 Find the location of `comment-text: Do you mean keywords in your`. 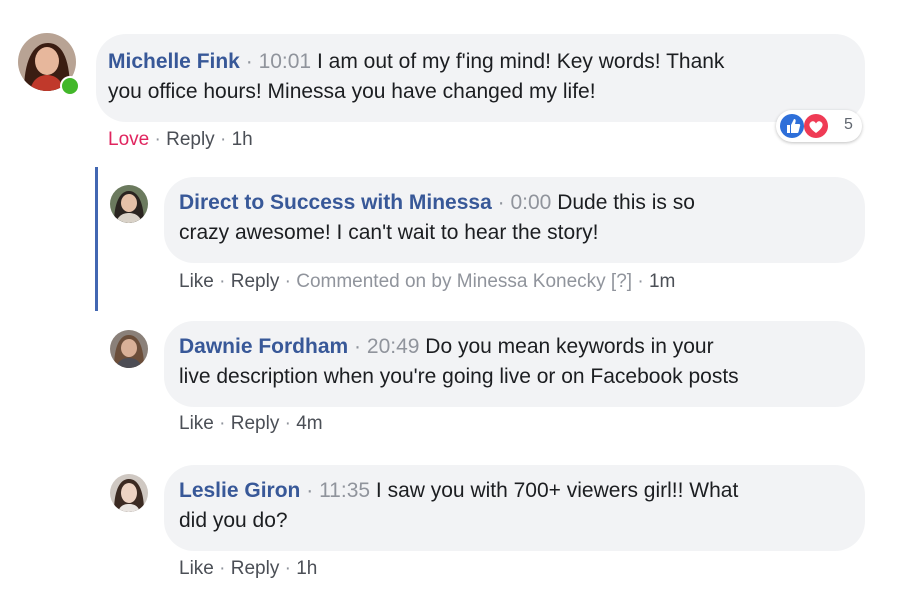

comment-text: Do you mean keywords in your is located at coordinates (569, 346).